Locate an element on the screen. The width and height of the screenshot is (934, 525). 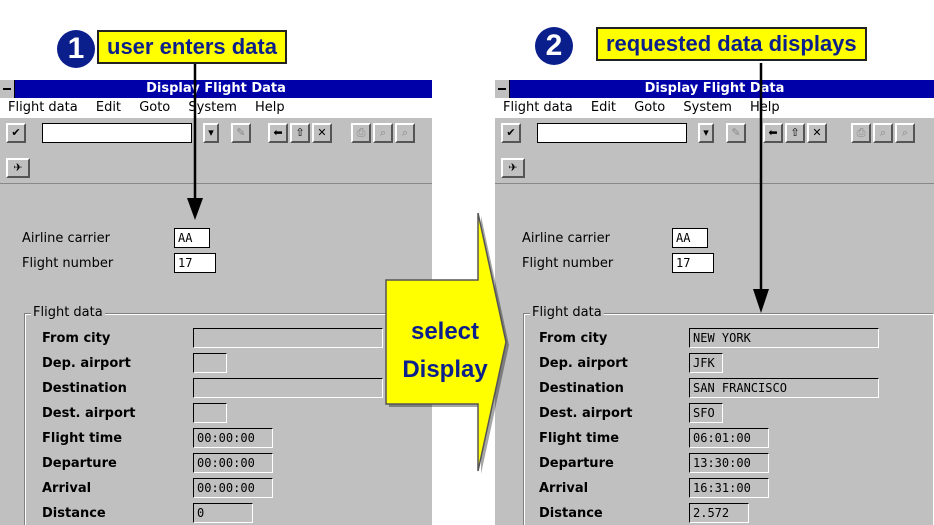
arrow-label-display: Display is located at coordinates (445, 369).